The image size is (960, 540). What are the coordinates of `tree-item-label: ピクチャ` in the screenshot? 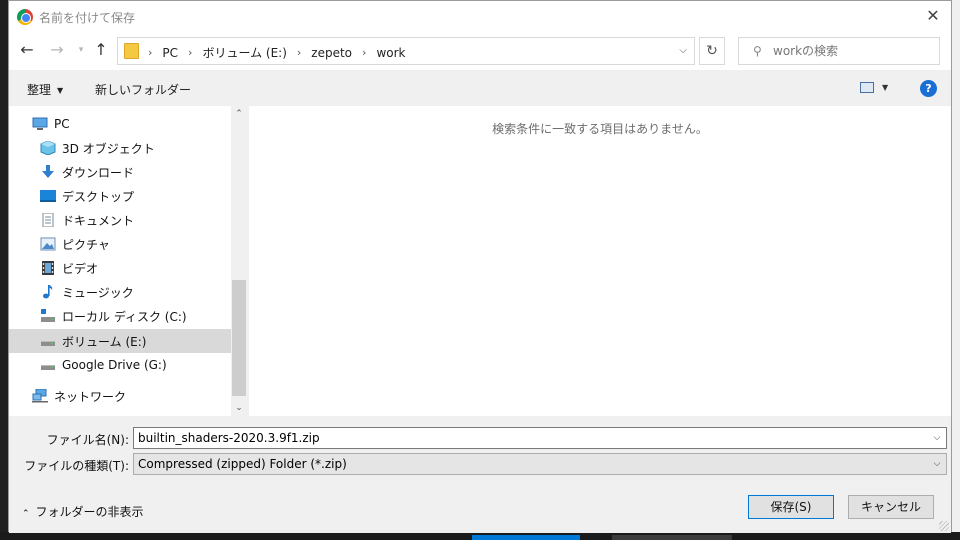 It's located at (86, 244).